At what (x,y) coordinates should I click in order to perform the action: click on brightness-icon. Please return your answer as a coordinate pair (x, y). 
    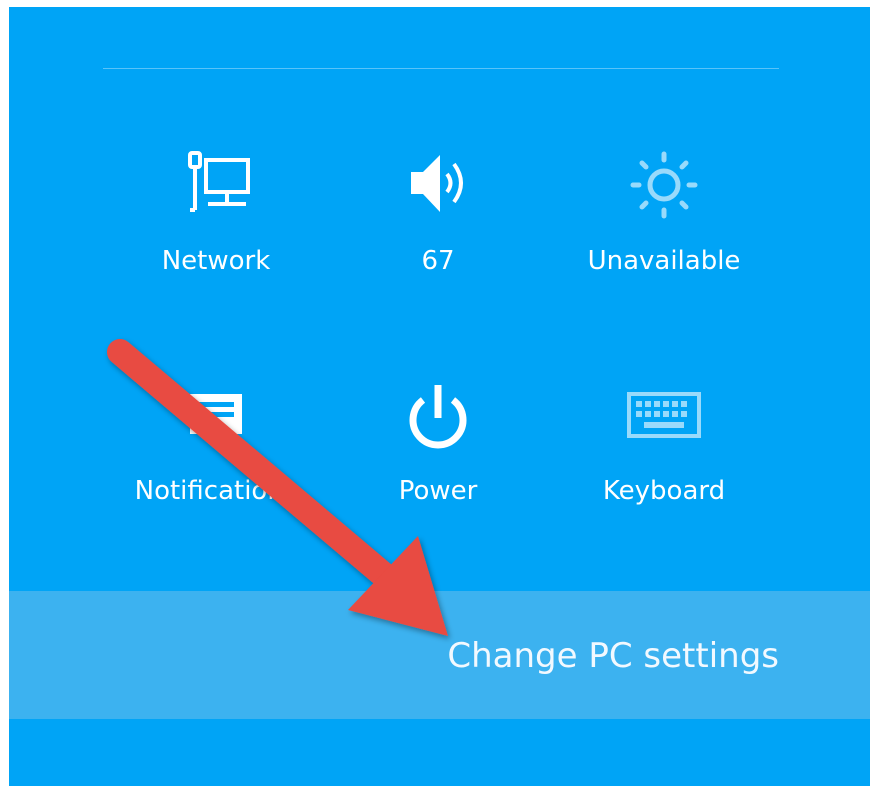
    Looking at the image, I should click on (664, 190).